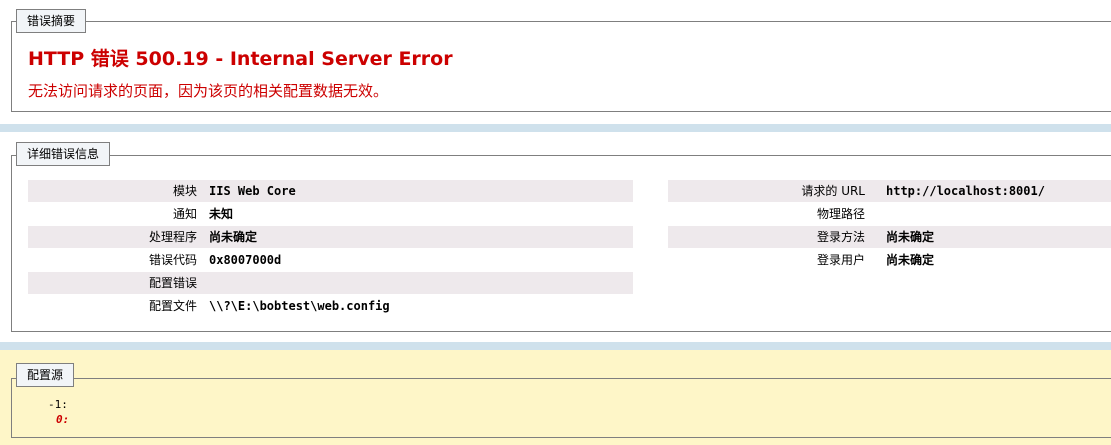 Image resolution: width=1111 pixels, height=445 pixels. What do you see at coordinates (172, 237) in the screenshot?
I see `detail-label: 处理程序` at bounding box center [172, 237].